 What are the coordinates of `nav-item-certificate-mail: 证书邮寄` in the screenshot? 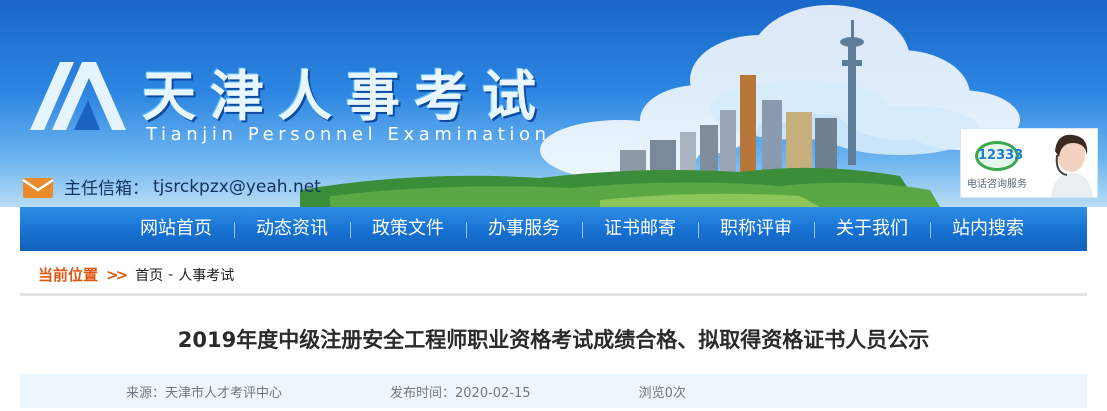 It's located at (640, 229).